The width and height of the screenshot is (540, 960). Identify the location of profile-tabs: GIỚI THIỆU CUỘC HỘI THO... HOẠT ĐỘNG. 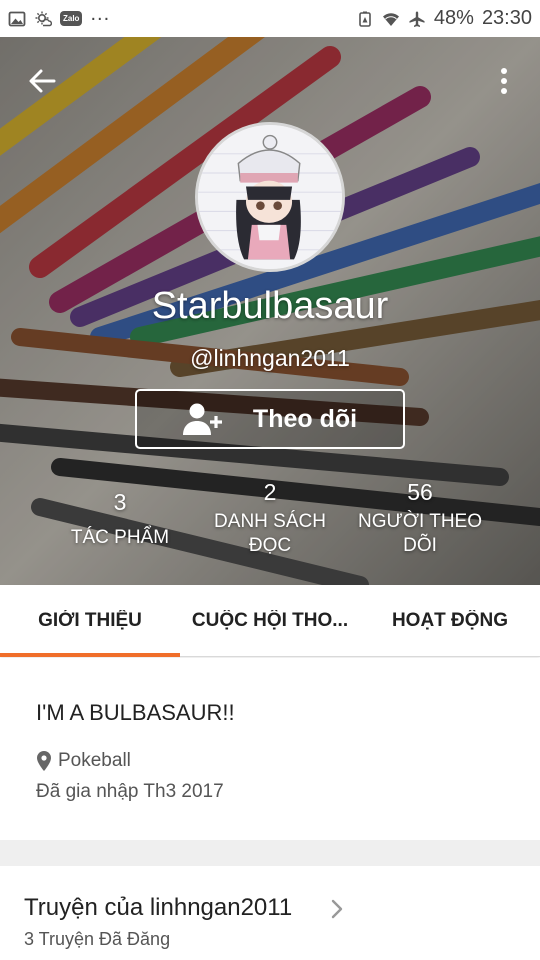
(270, 621).